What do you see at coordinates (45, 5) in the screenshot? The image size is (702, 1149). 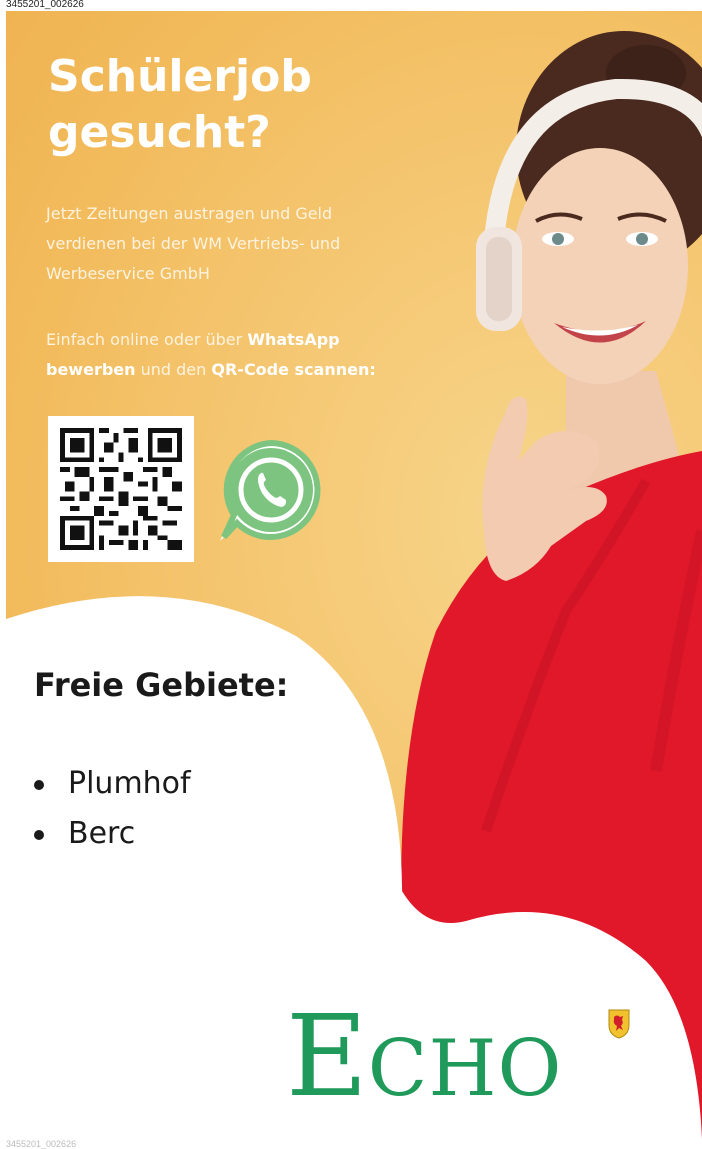 I see `image-code-top: 3455201_002626` at bounding box center [45, 5].